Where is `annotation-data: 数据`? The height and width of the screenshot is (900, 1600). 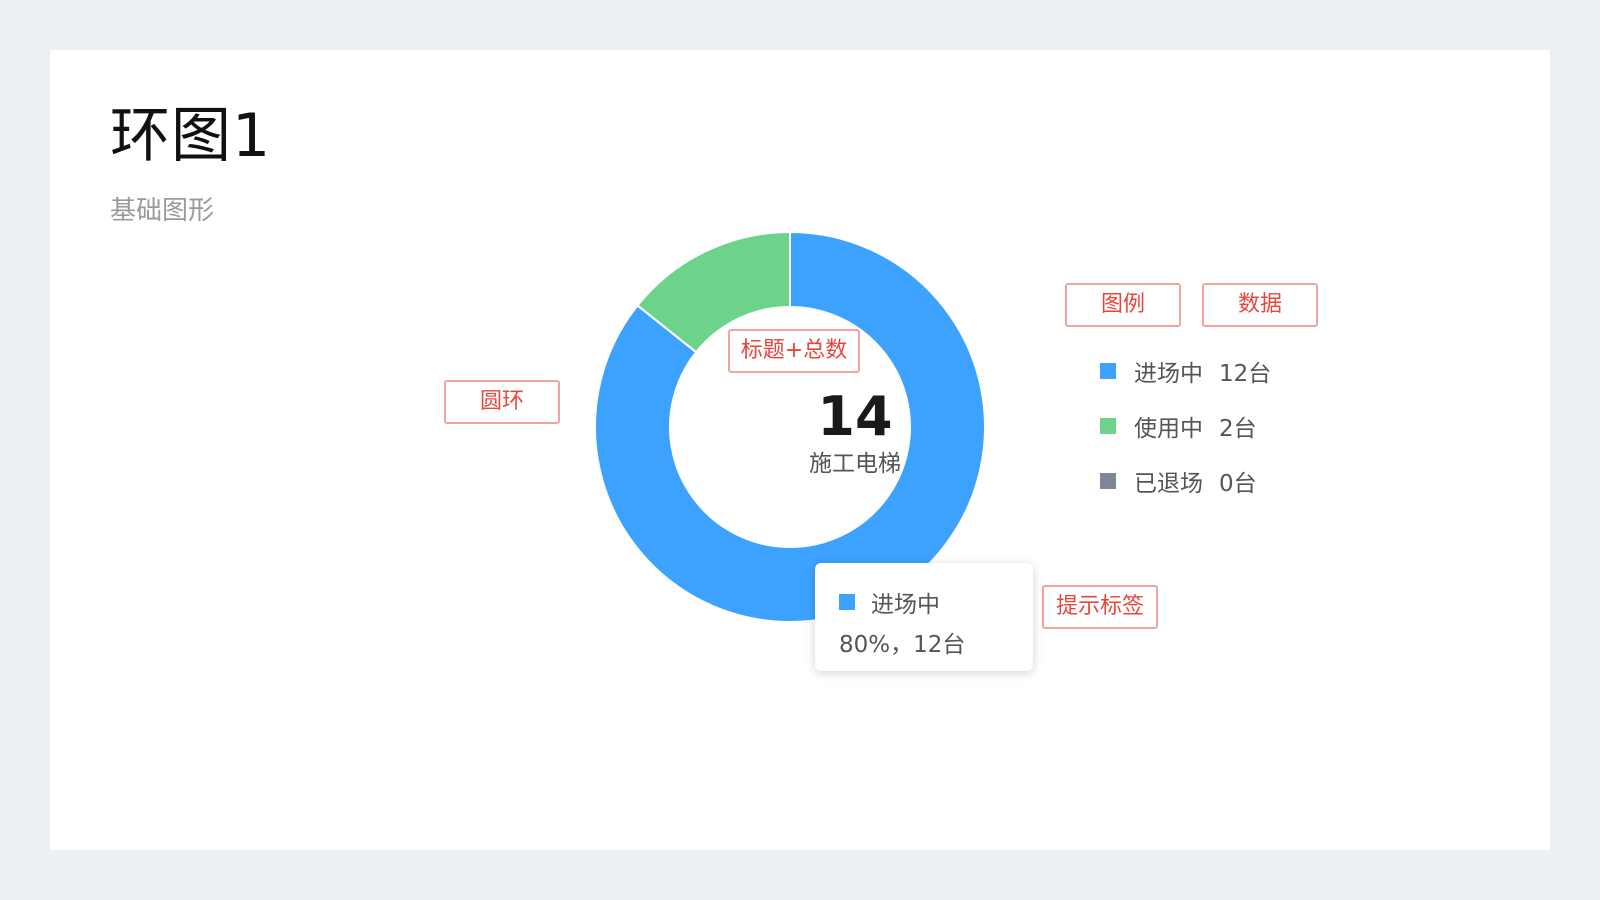 annotation-data: 数据 is located at coordinates (1260, 305).